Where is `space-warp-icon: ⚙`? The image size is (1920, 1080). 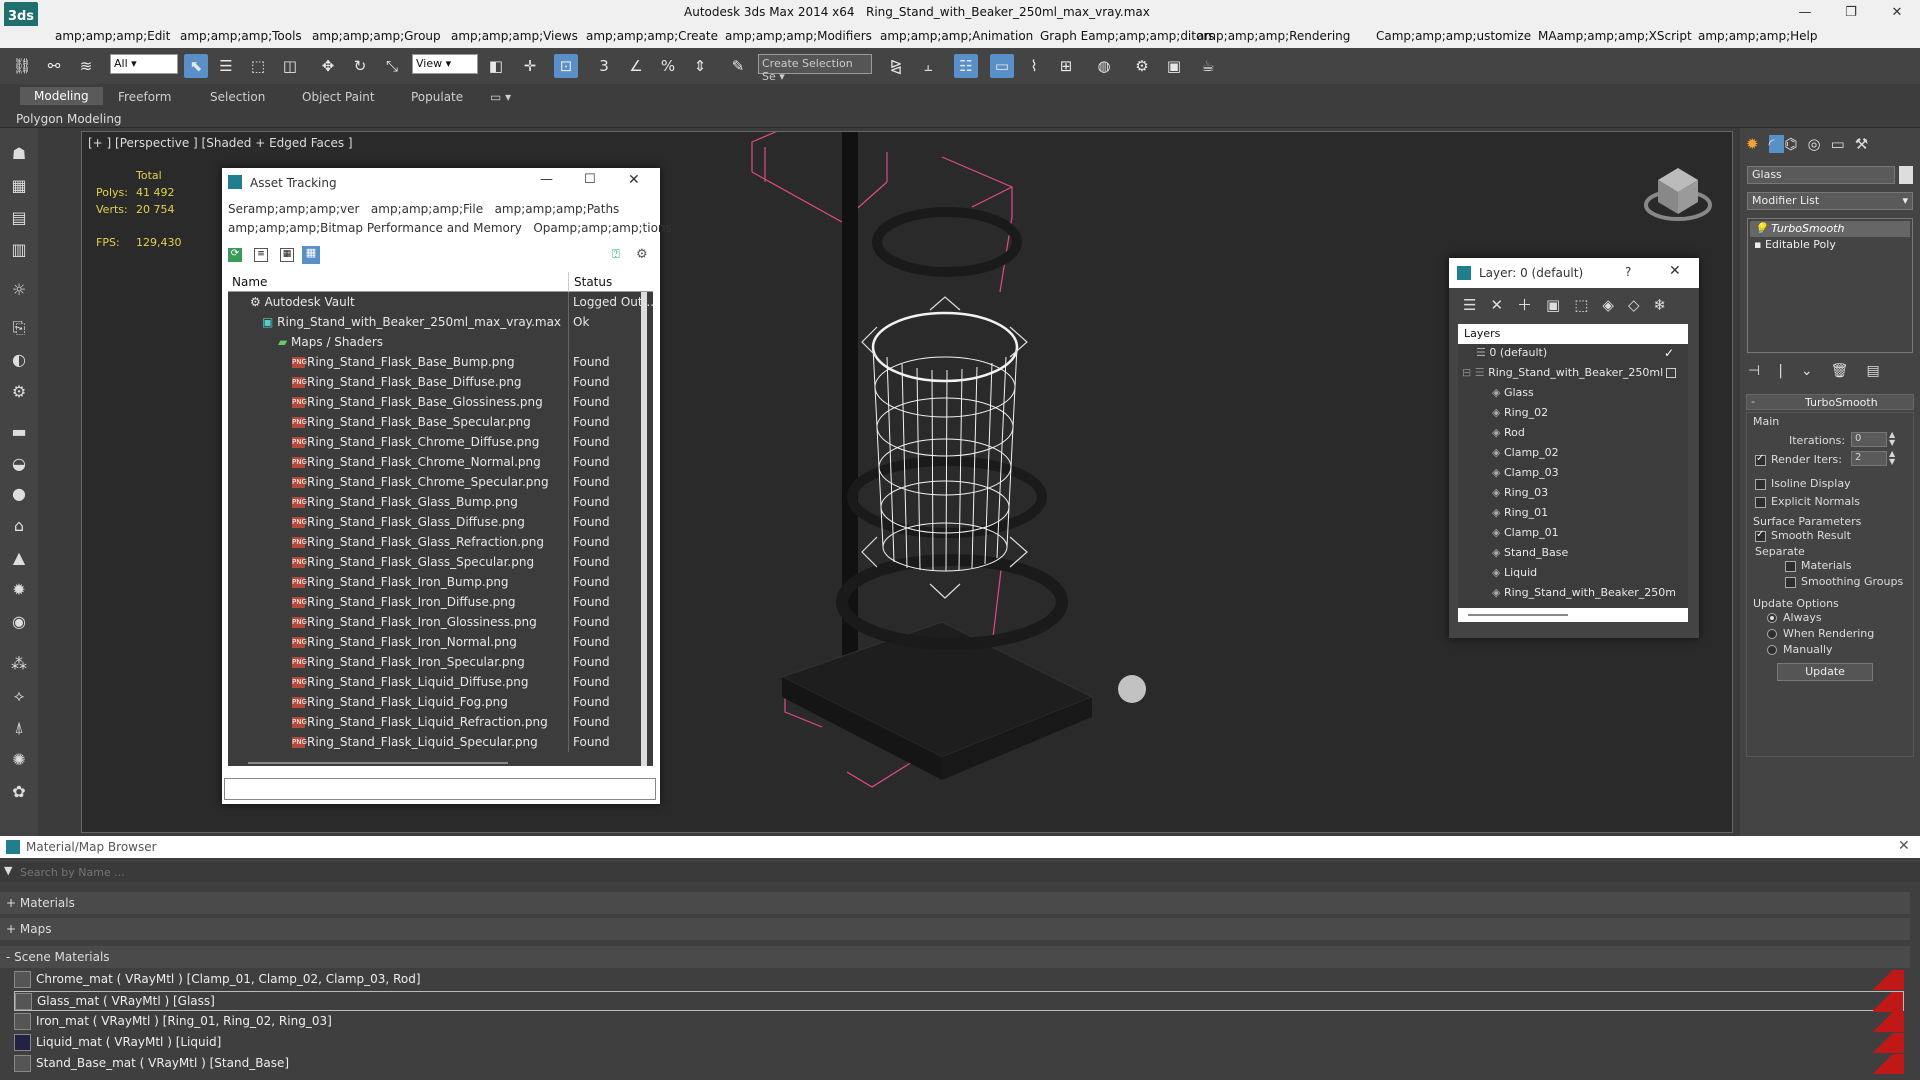 space-warp-icon: ⚙ is located at coordinates (19, 392).